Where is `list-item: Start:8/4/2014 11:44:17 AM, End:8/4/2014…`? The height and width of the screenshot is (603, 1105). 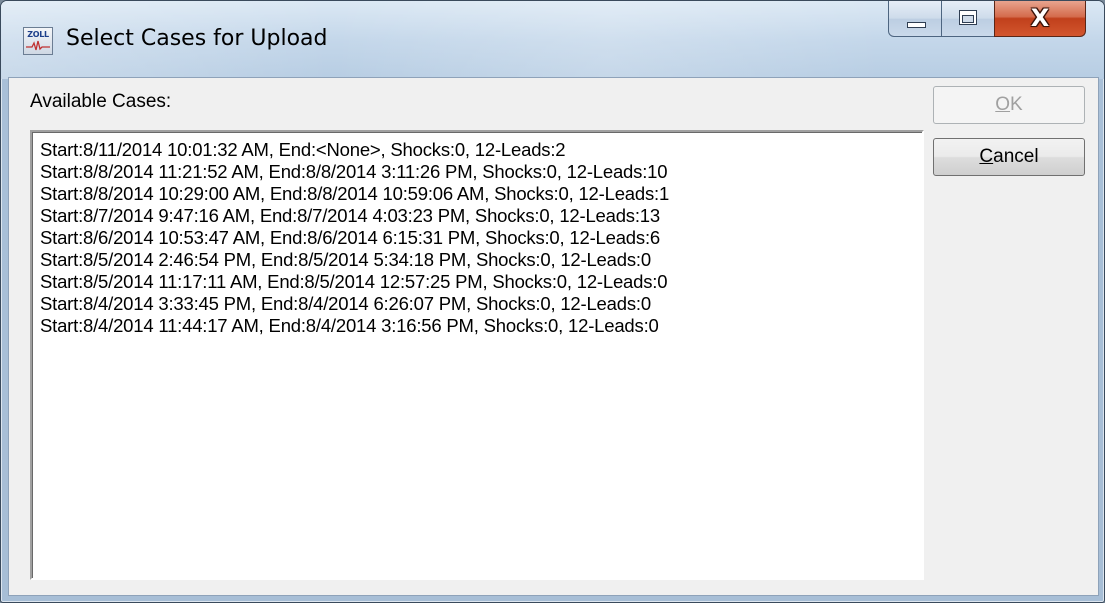
list-item: Start:8/4/2014 11:44:17 AM, End:8/4/2014… is located at coordinates (481, 326).